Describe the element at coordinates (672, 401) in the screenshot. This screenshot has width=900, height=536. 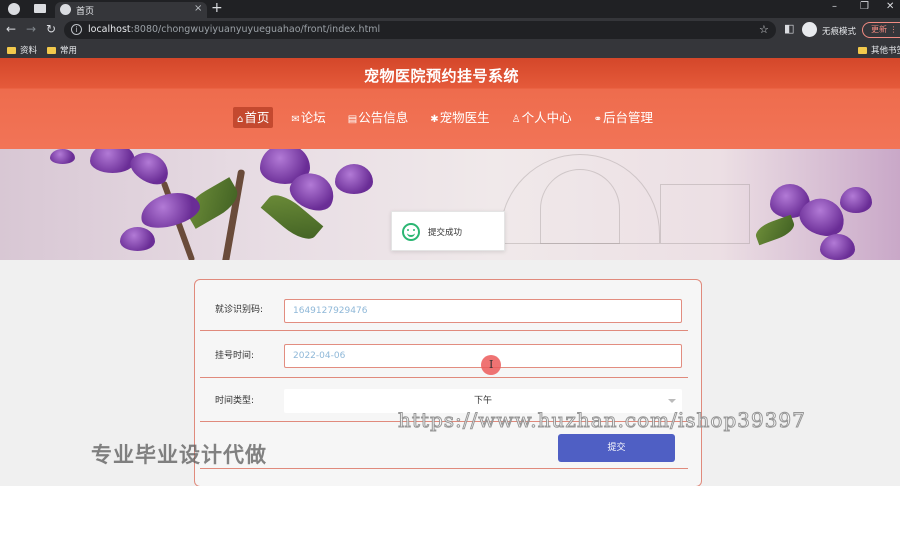
I see `chevron-down-icon` at that location.